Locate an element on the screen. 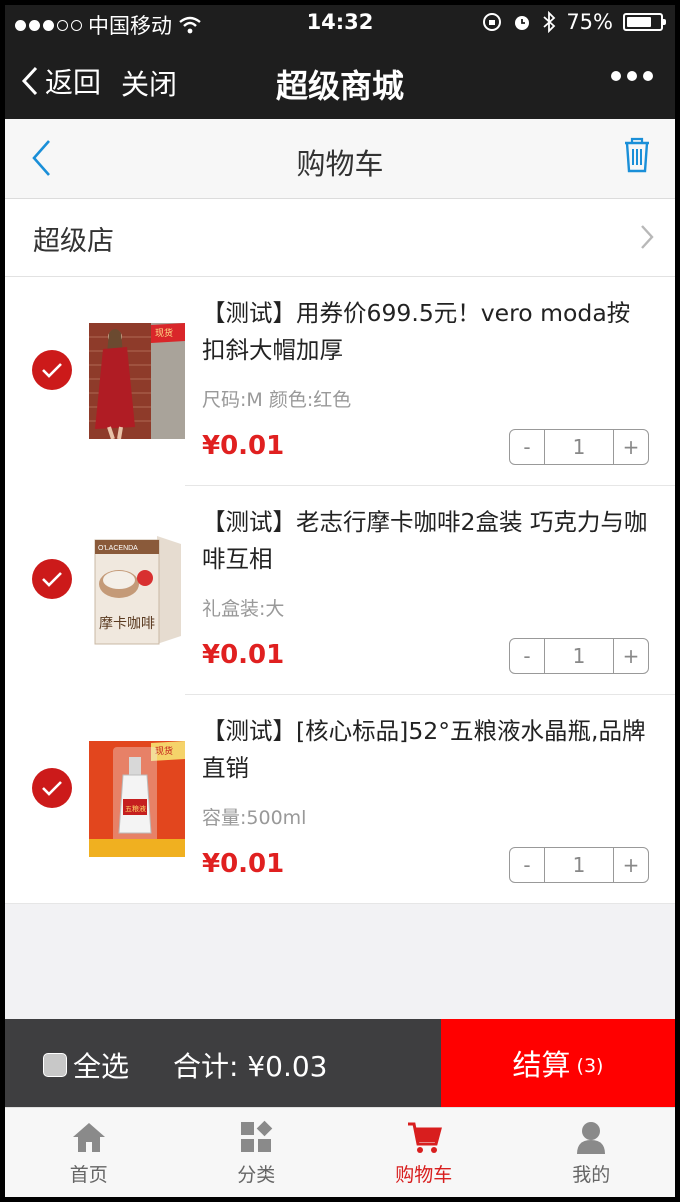 This screenshot has width=680, height=1202. coffee-label: 摩卡咖啡 is located at coordinates (127, 623).